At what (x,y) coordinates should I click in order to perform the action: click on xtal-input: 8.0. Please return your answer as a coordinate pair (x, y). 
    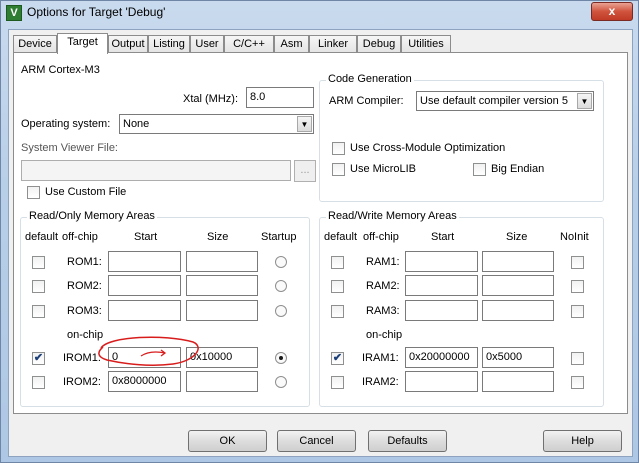
    Looking at the image, I should click on (280, 97).